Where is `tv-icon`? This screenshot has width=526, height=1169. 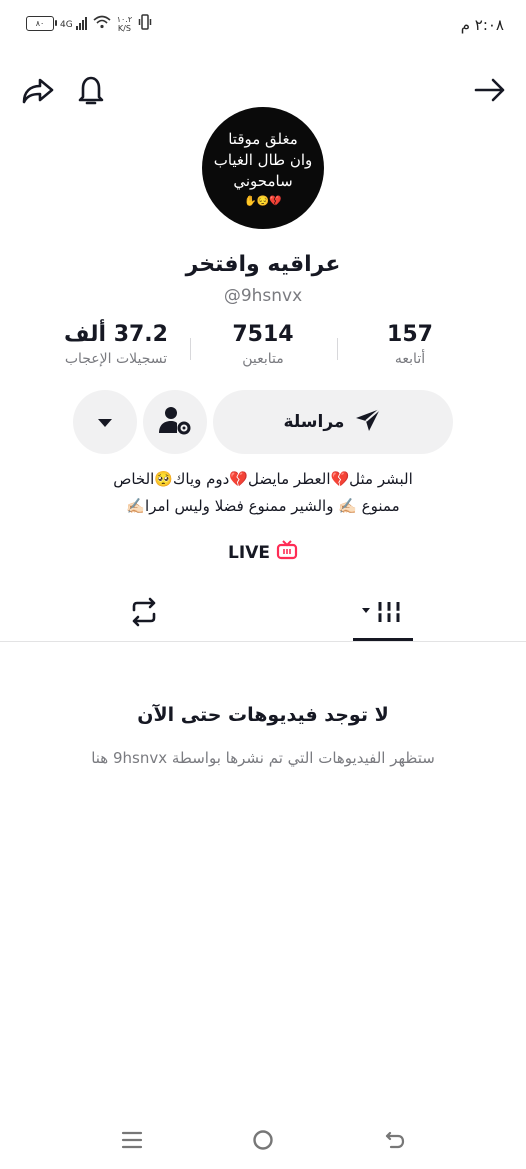 tv-icon is located at coordinates (287, 552).